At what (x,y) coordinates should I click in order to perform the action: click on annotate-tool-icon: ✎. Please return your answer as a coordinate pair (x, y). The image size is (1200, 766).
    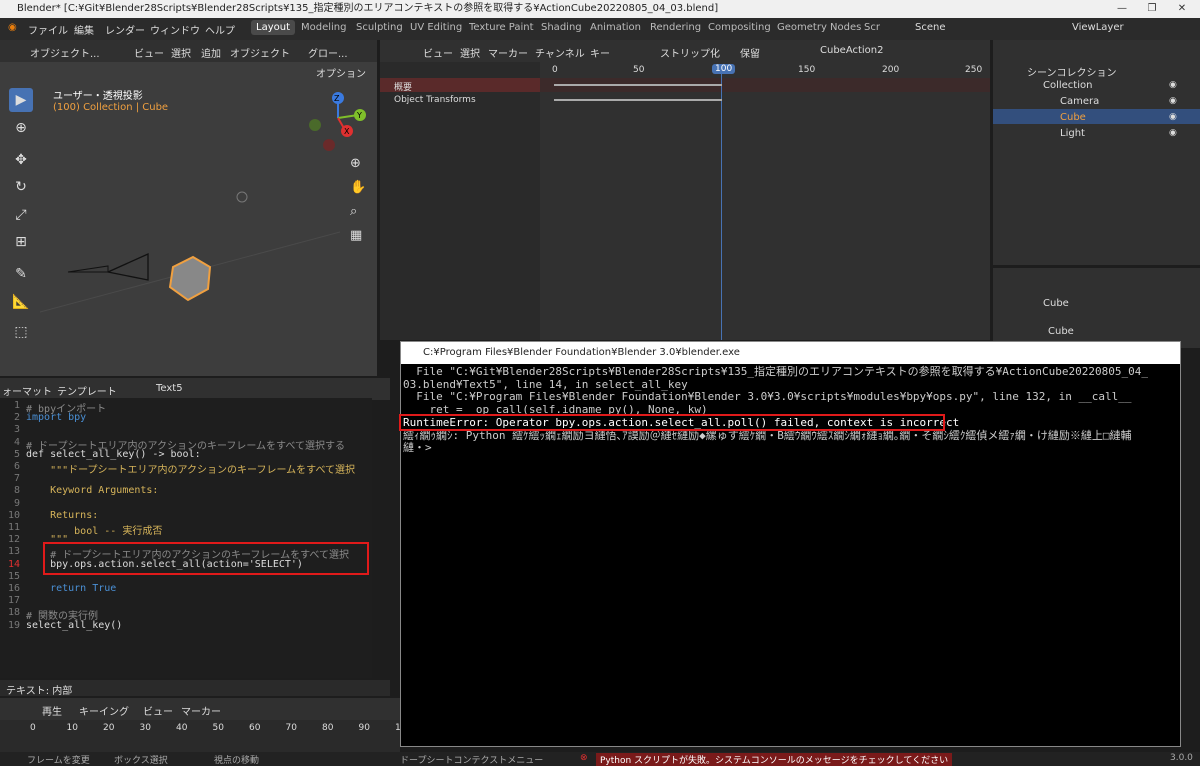
    Looking at the image, I should click on (21, 274).